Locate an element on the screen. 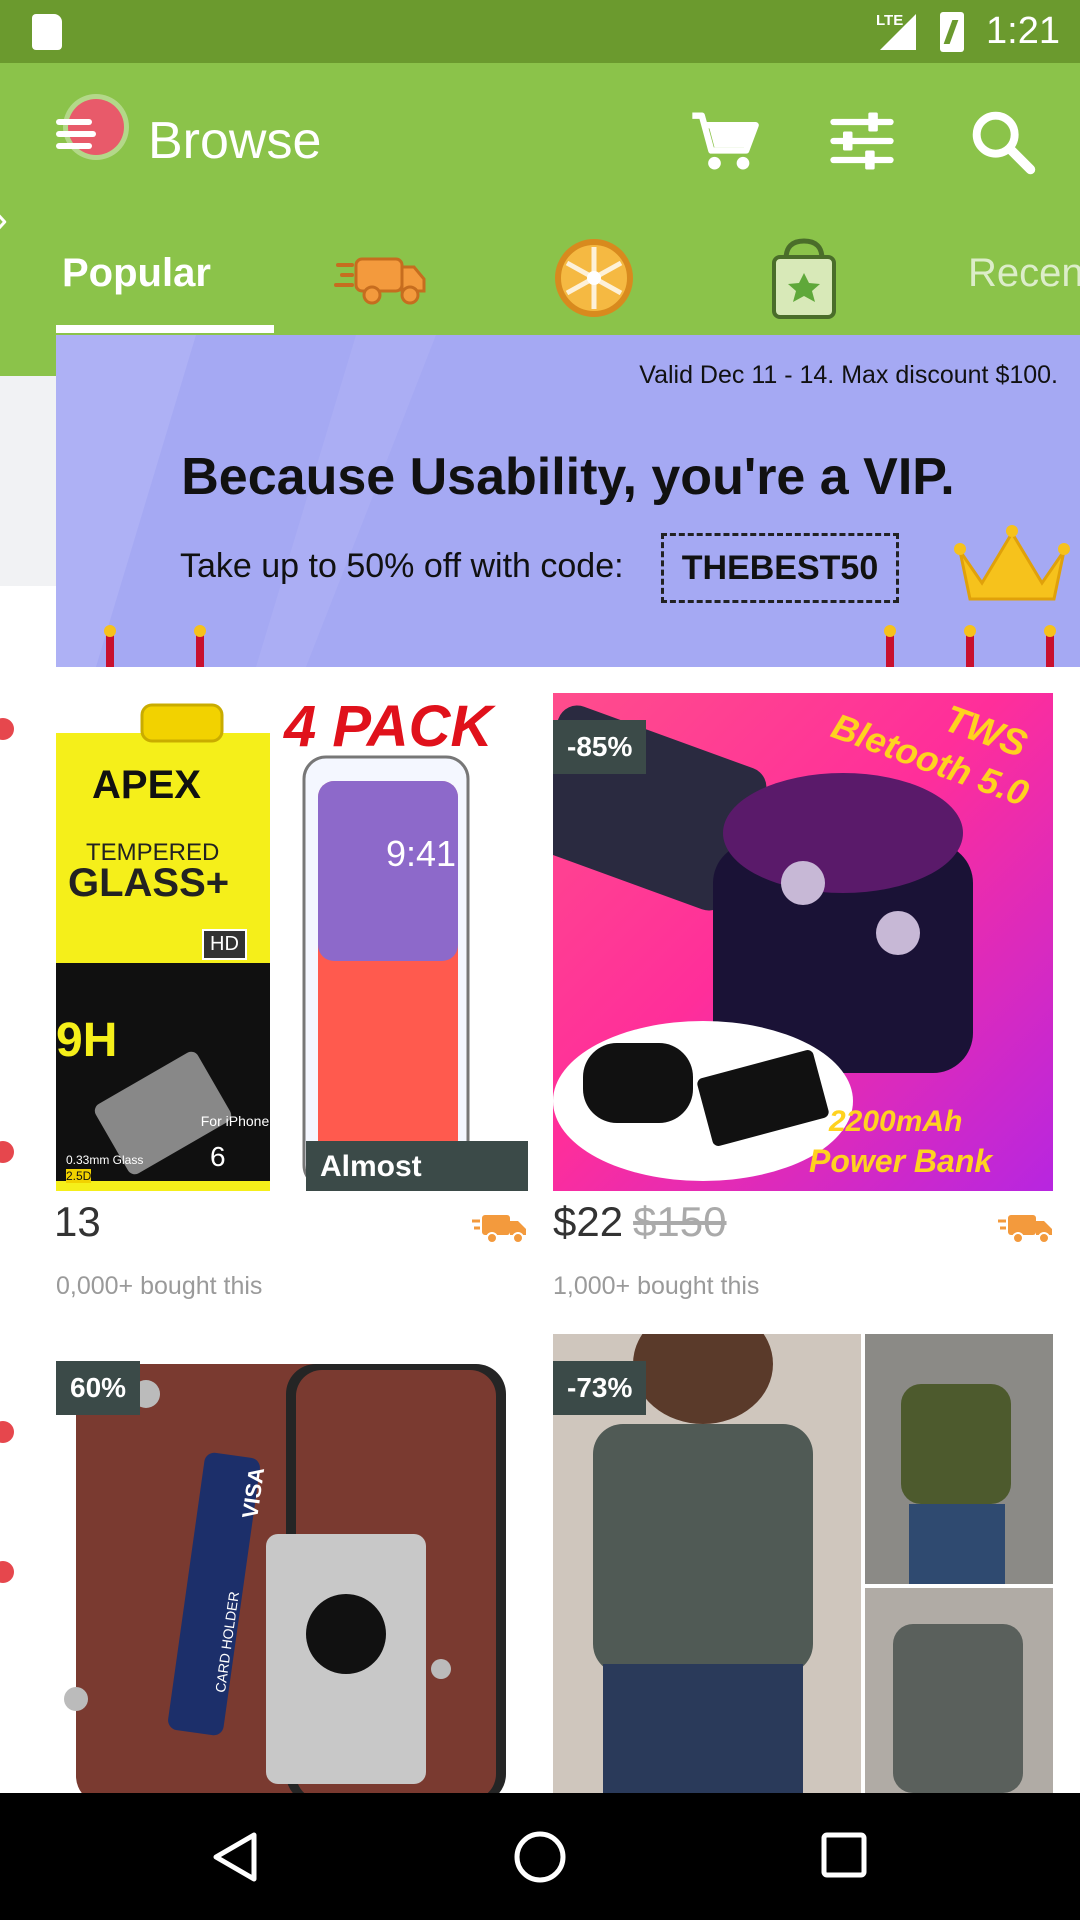 This screenshot has height=1920, width=1080. almost-gone-badge: Almost Gone! is located at coordinates (417, 1166).